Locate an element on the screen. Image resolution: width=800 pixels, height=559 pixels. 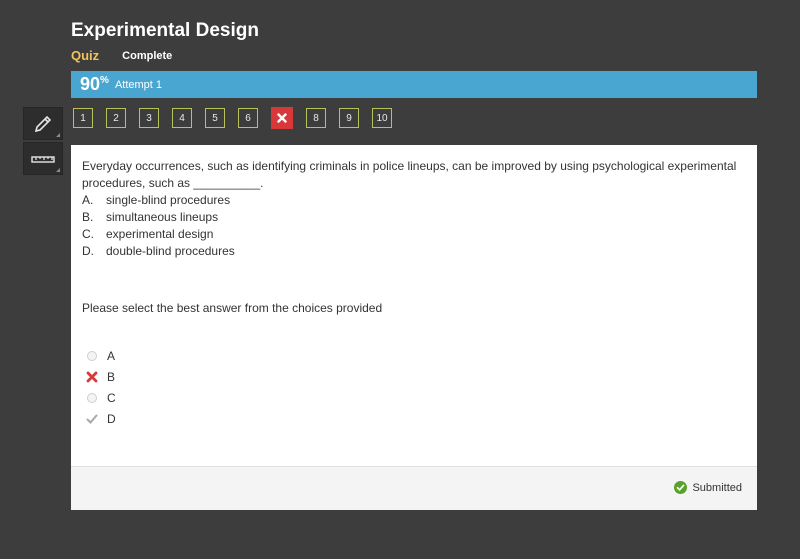
choice-item: C. experimental design is located at coordinates (148, 234).